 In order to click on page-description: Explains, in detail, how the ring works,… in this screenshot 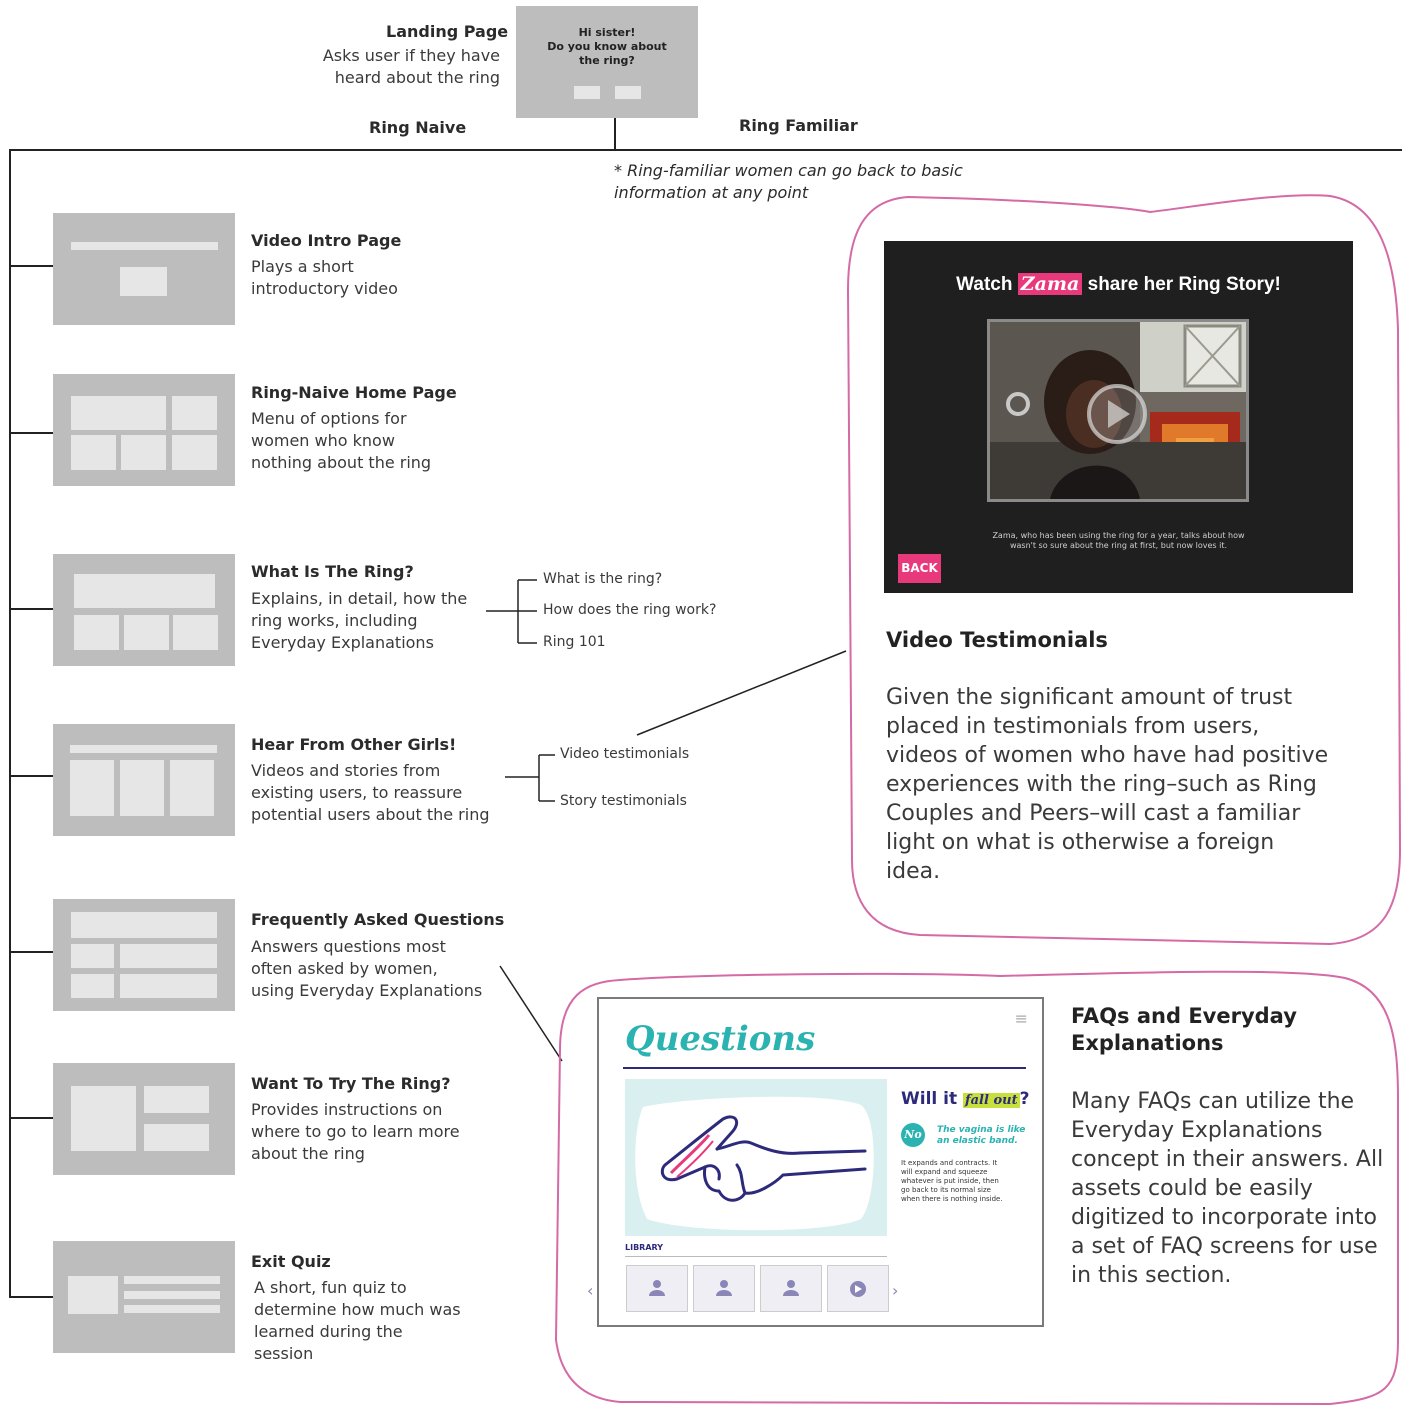, I will do `click(359, 620)`.